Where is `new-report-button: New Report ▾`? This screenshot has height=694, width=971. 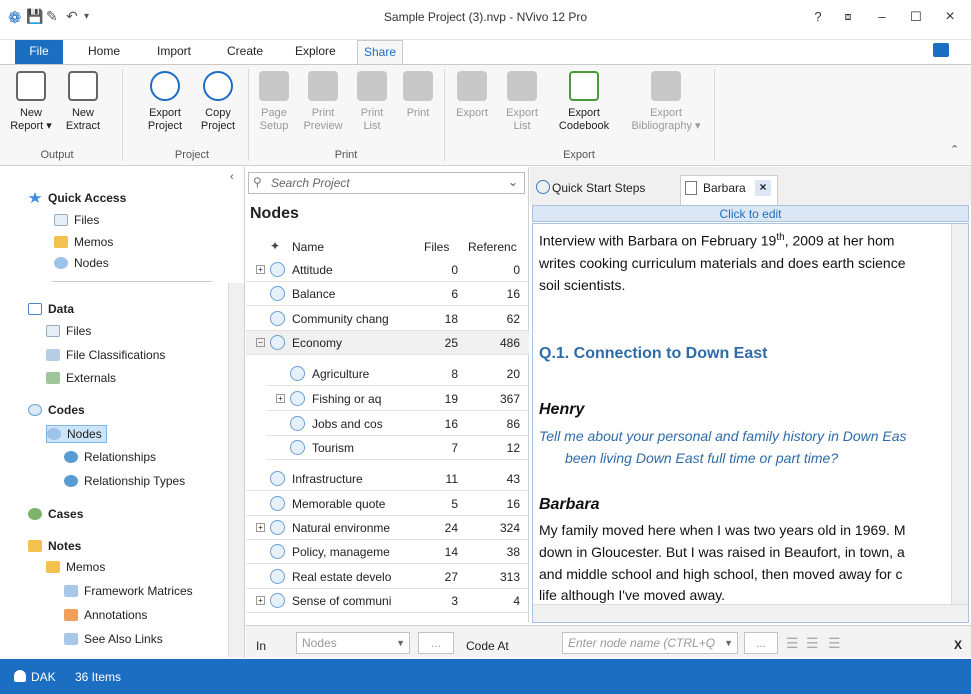
new-report-button: New Report ▾ is located at coordinates (31, 102).